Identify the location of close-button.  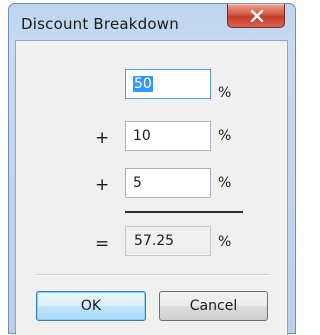
(256, 16).